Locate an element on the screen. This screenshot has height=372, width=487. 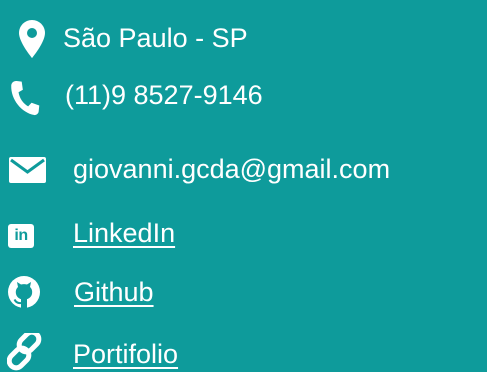
linkedin-link: LinkedIn is located at coordinates (124, 233).